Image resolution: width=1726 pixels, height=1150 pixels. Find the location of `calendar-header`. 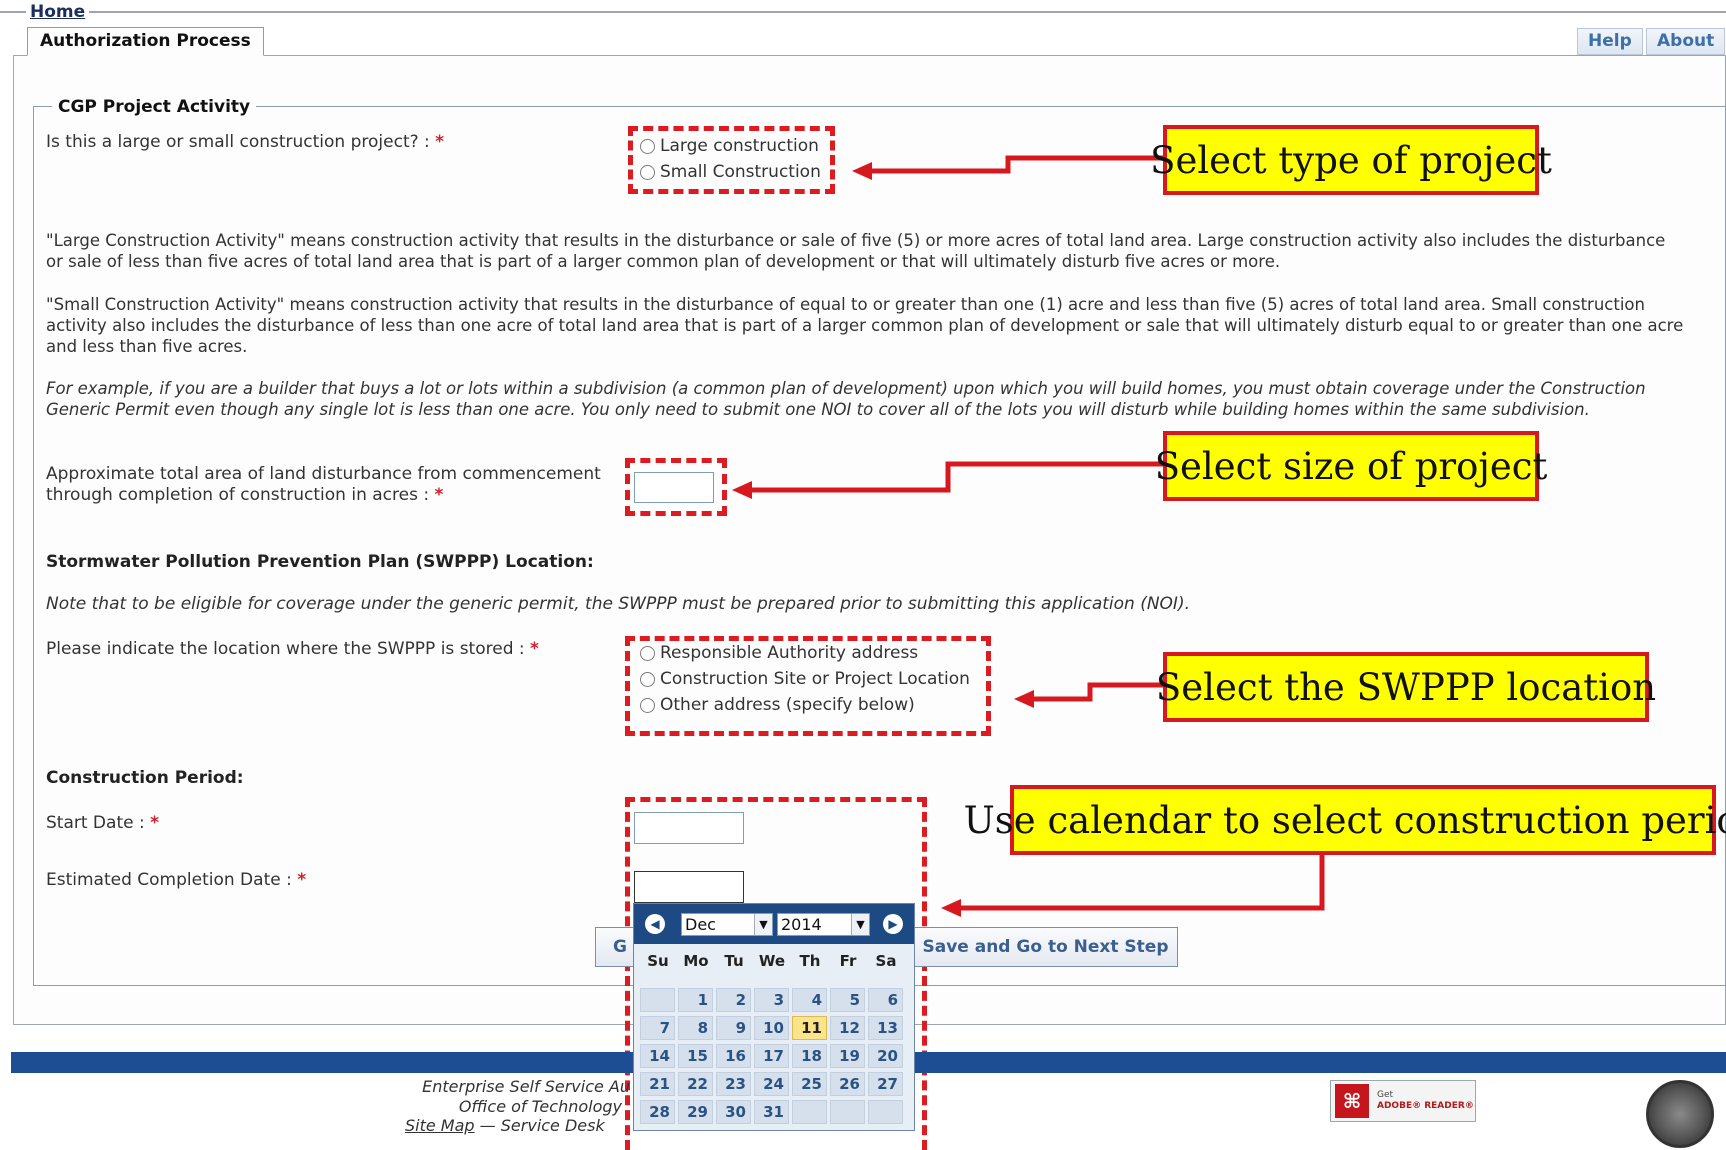

calendar-header is located at coordinates (774, 924).